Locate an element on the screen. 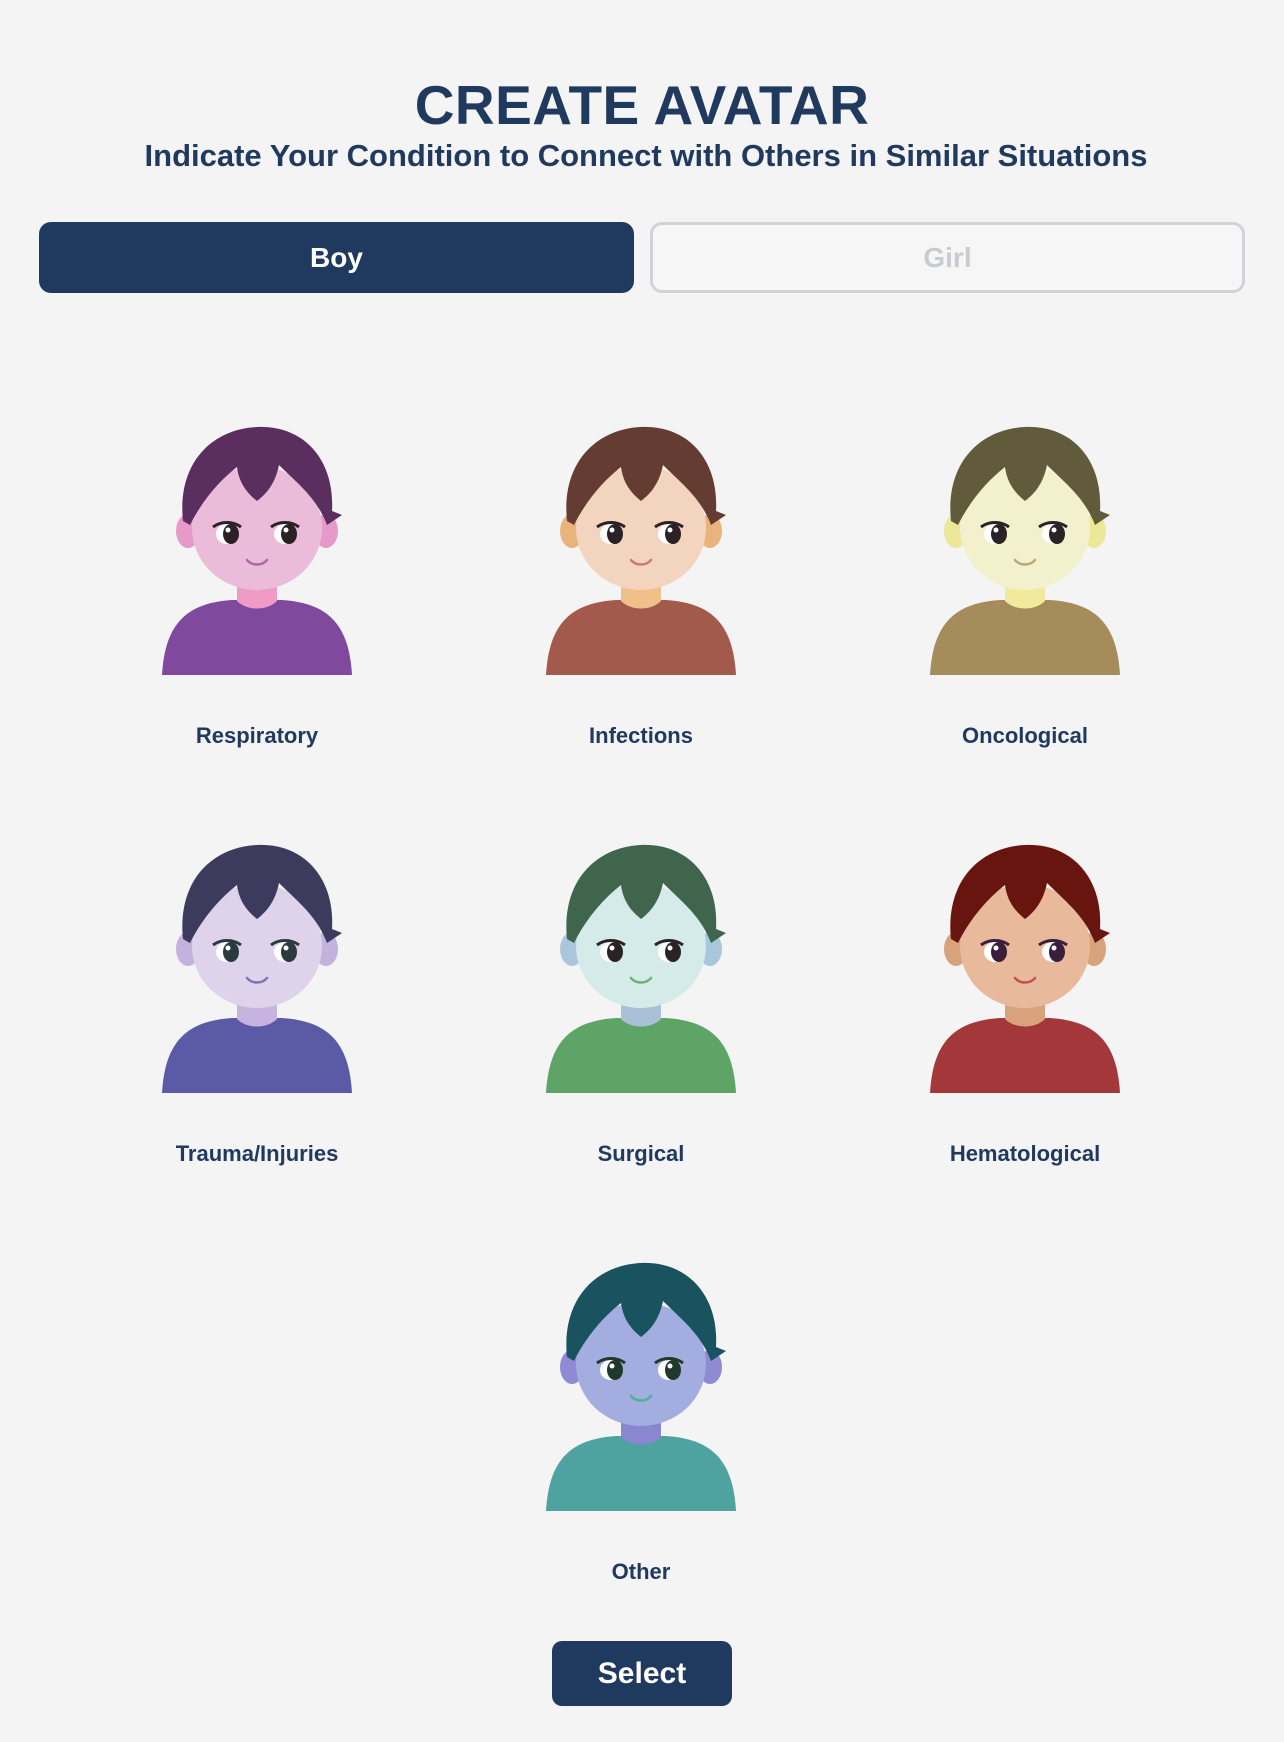  avatar-option: Oncological is located at coordinates (1025, 608).